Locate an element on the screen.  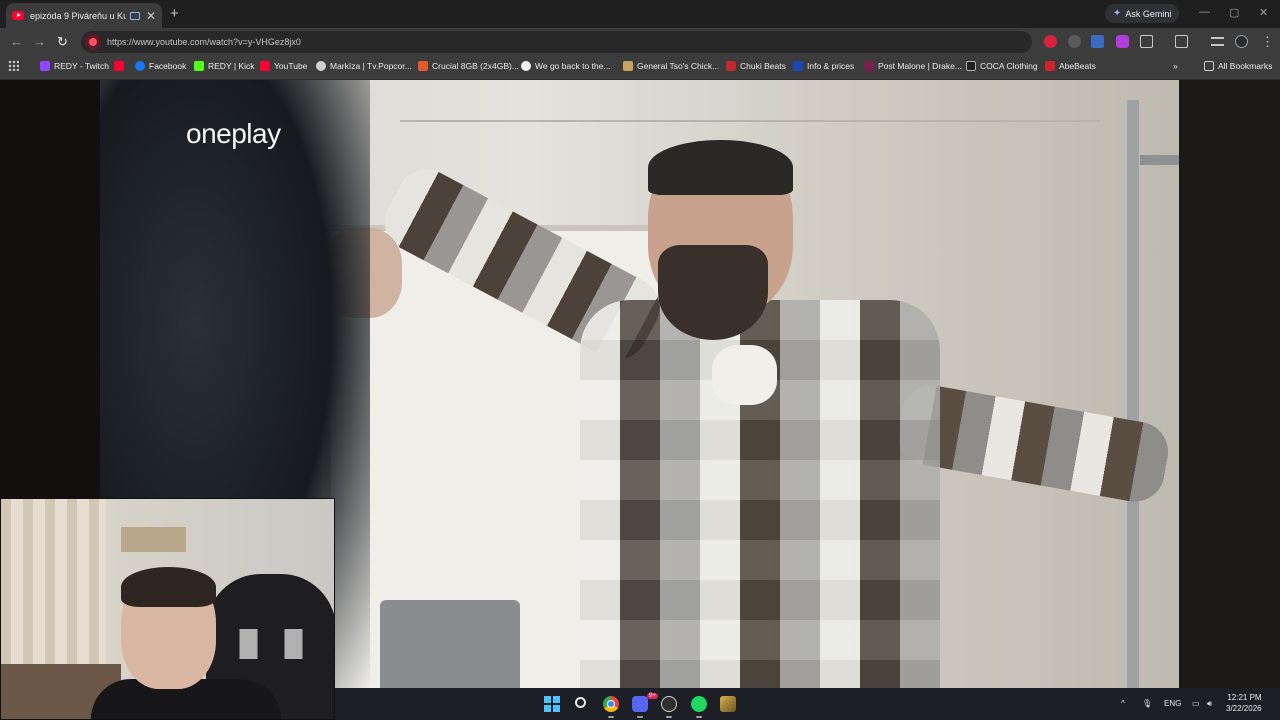
bookmark-item: Chuki Beats is located at coordinates (756, 66).